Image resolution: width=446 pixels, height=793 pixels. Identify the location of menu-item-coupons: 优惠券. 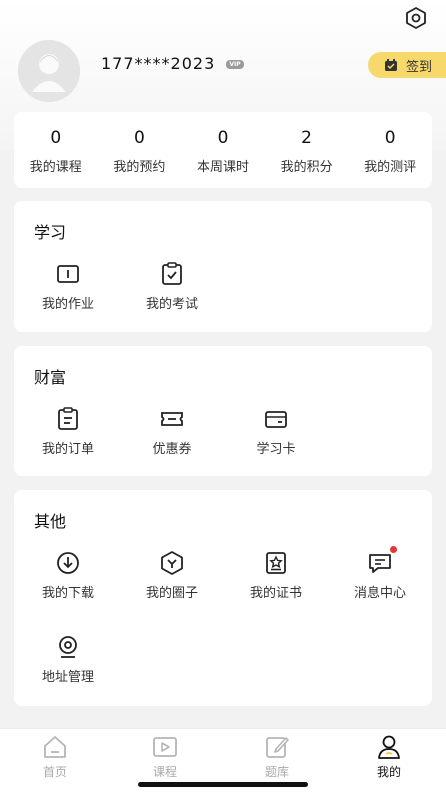
(172, 431).